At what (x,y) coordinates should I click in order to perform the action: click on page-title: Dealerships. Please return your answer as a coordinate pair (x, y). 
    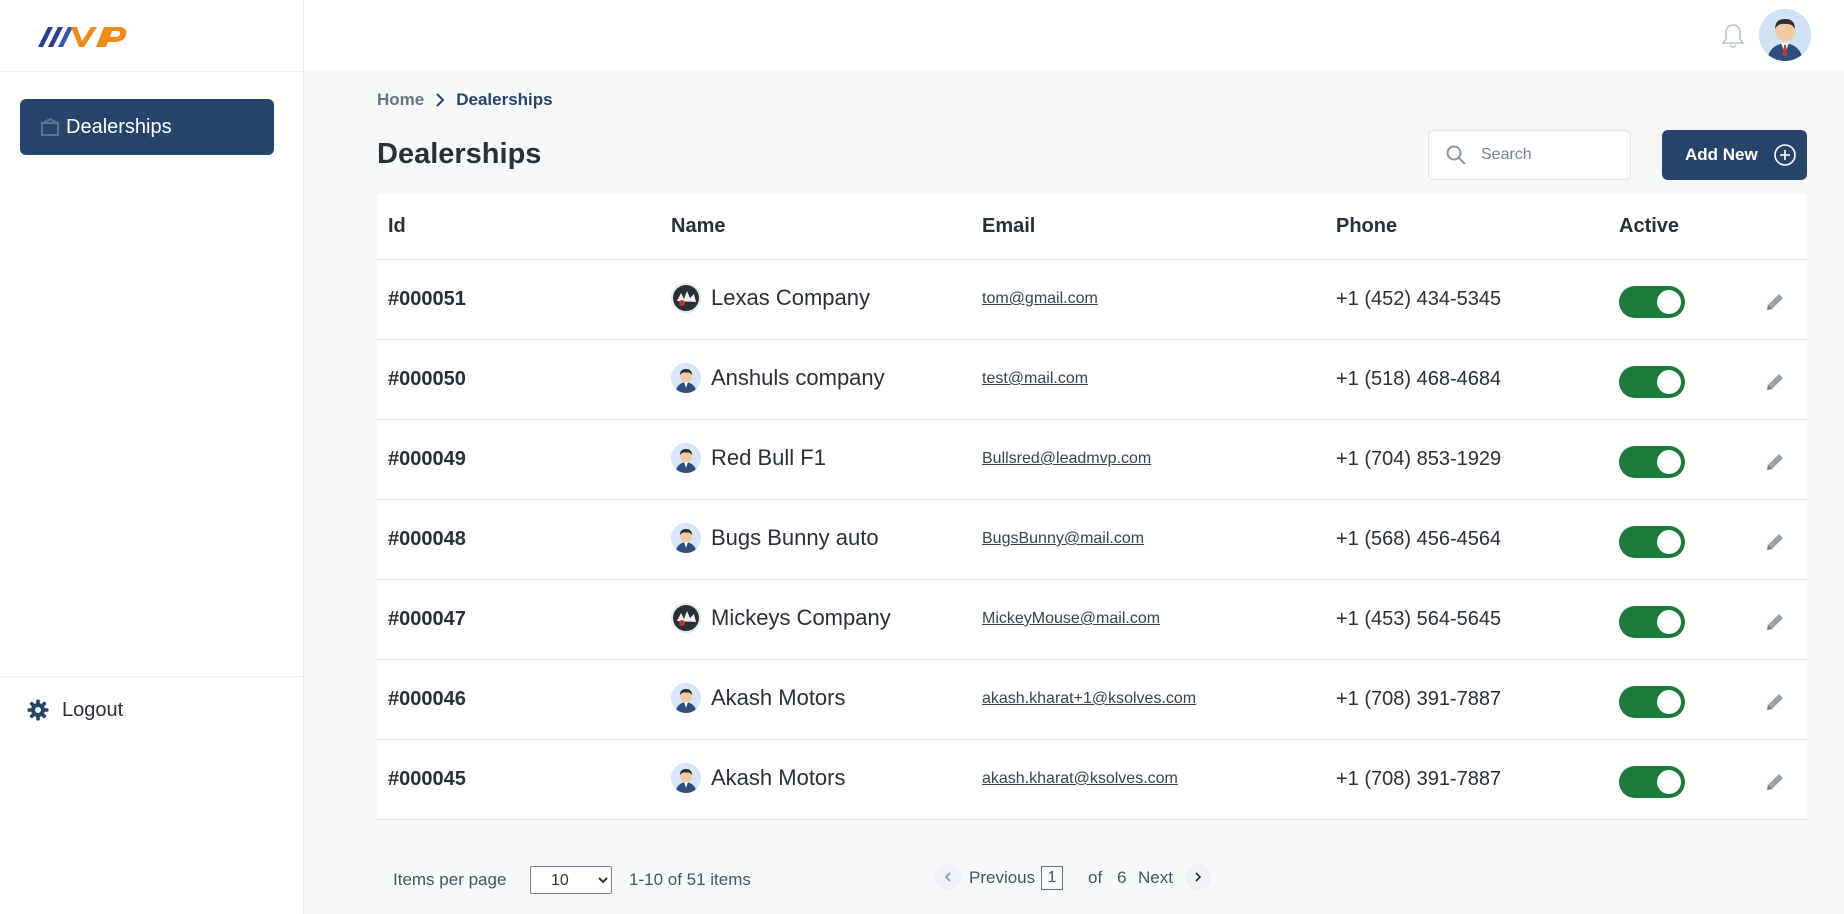
    Looking at the image, I should click on (459, 154).